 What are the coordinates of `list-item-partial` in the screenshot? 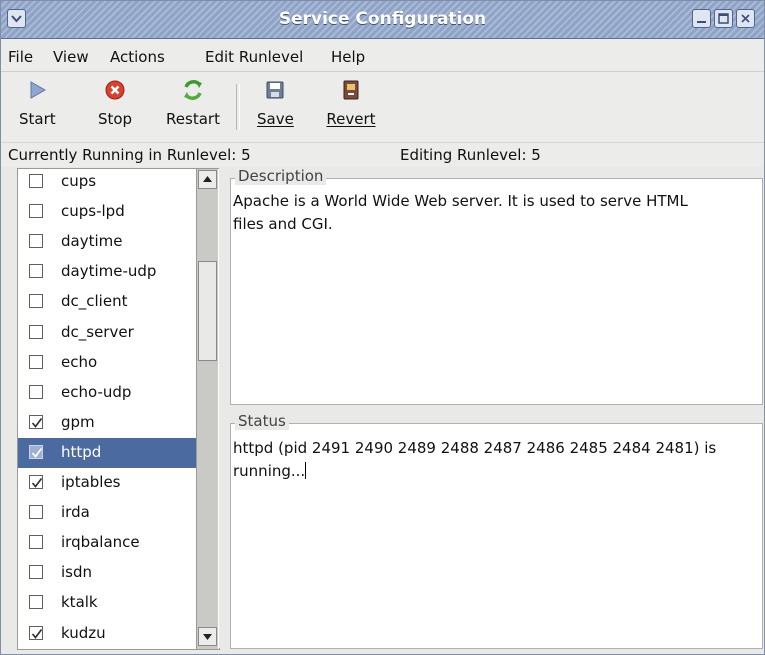 It's located at (107, 649).